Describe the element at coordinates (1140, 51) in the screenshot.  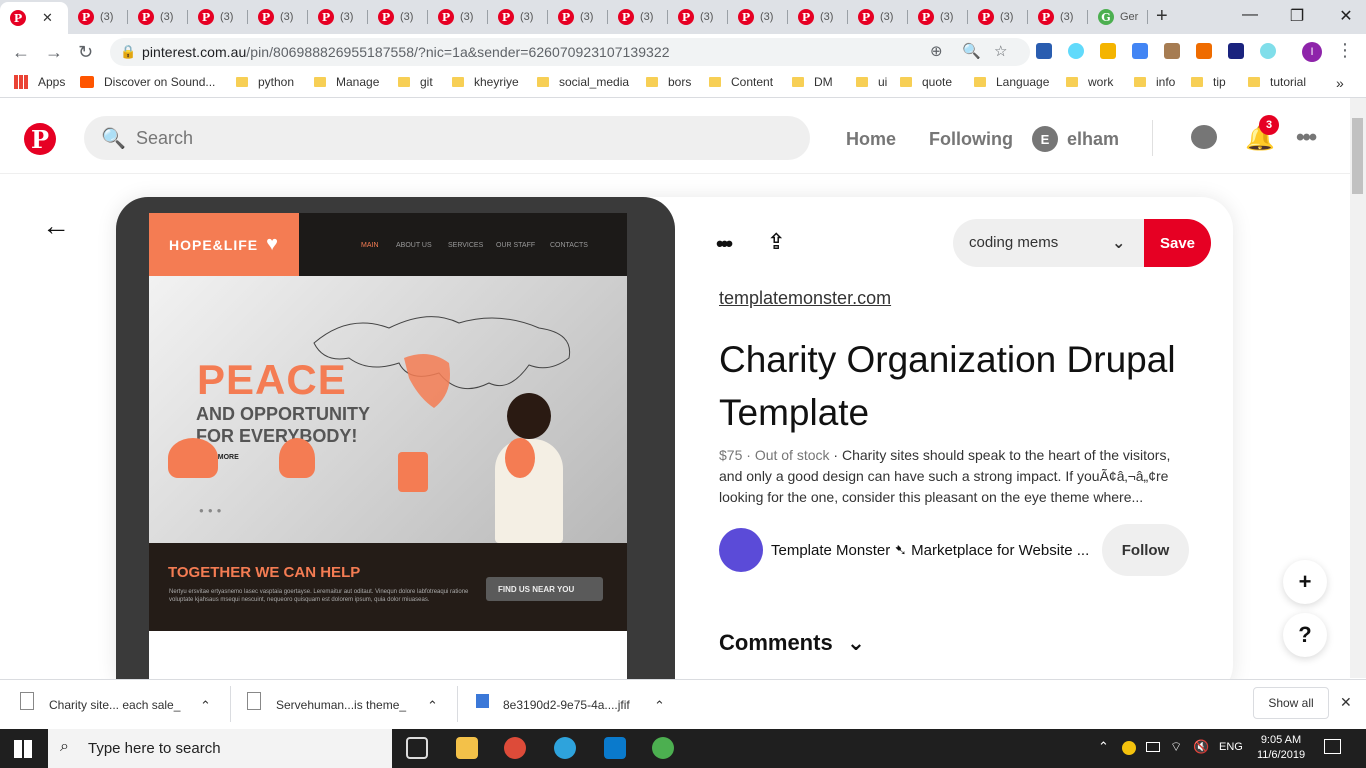
I see `translate-extension-icon` at that location.